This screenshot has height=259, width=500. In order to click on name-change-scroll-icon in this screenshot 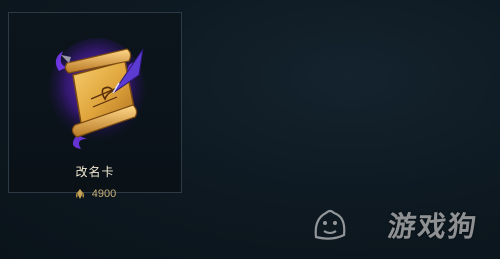, I will do `click(97, 93)`.